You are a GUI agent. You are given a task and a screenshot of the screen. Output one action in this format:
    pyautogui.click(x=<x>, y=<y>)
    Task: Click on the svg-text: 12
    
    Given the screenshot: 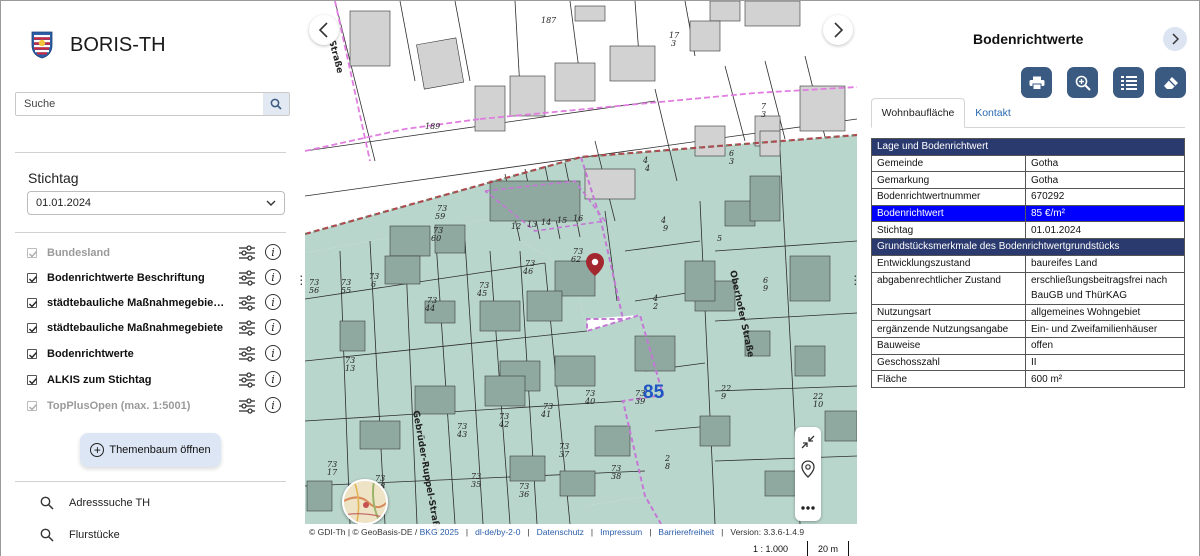 What is the action you would take?
    pyautogui.click(x=516, y=226)
    